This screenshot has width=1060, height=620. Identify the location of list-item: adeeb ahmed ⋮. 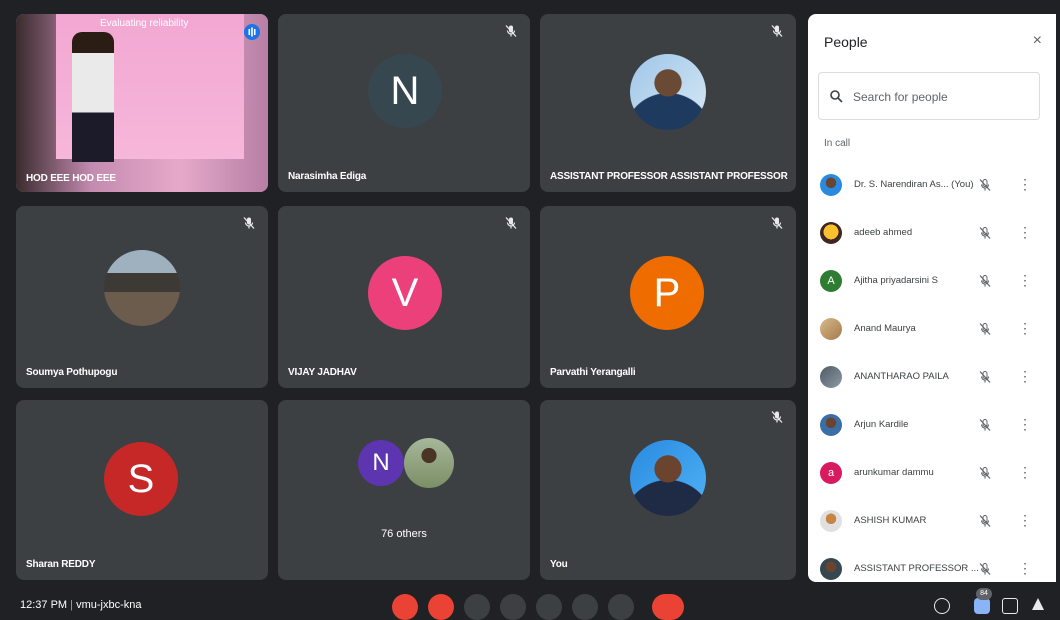
(932, 234).